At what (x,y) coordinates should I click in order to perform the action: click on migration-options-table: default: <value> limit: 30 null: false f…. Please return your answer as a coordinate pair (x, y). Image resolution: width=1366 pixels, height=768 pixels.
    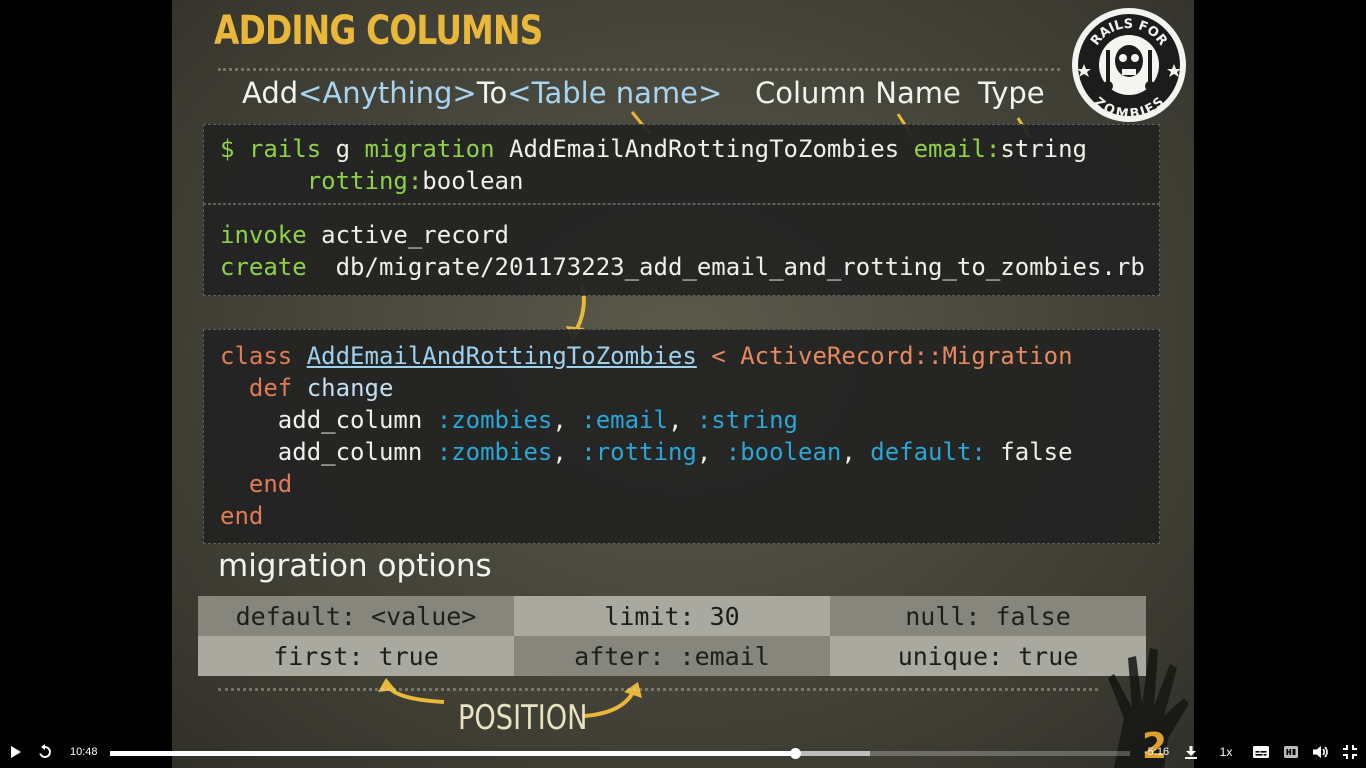
    Looking at the image, I should click on (672, 636).